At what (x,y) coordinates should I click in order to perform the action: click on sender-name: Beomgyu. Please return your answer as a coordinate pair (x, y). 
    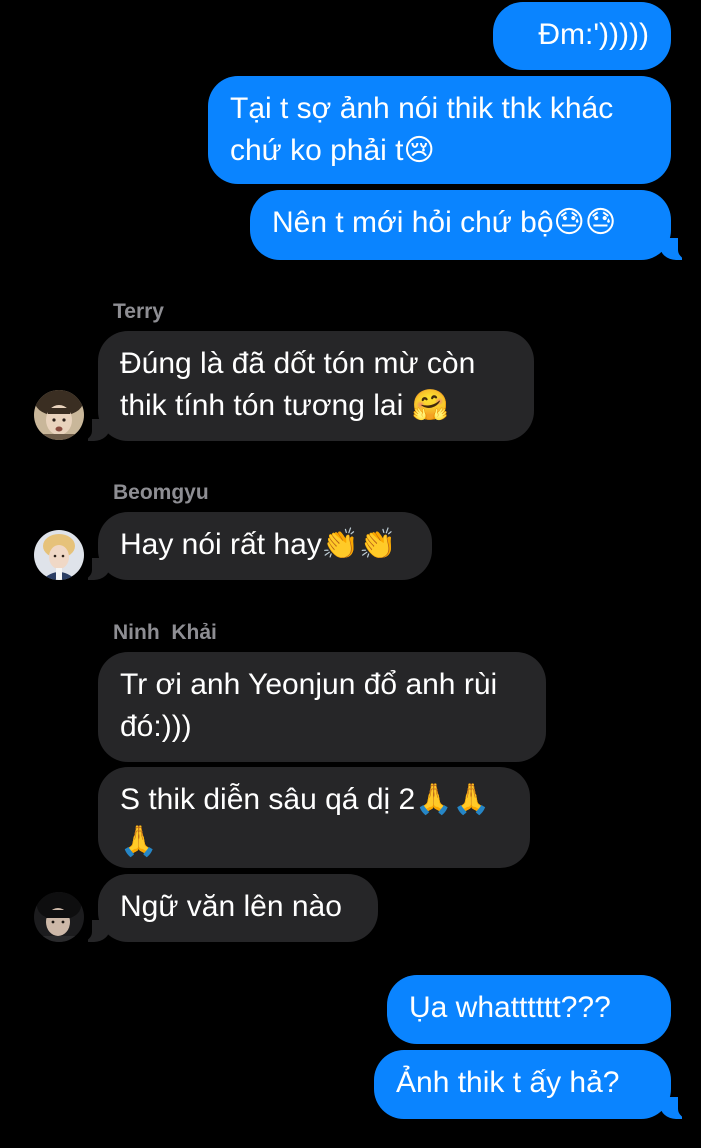
    Looking at the image, I should click on (161, 492).